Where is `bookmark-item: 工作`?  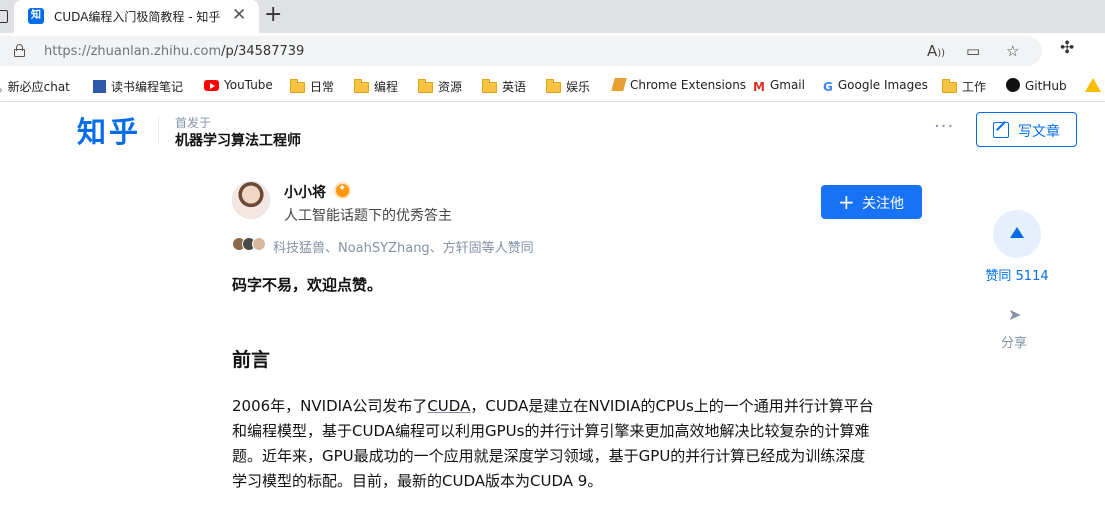
bookmark-item: 工作 is located at coordinates (964, 86).